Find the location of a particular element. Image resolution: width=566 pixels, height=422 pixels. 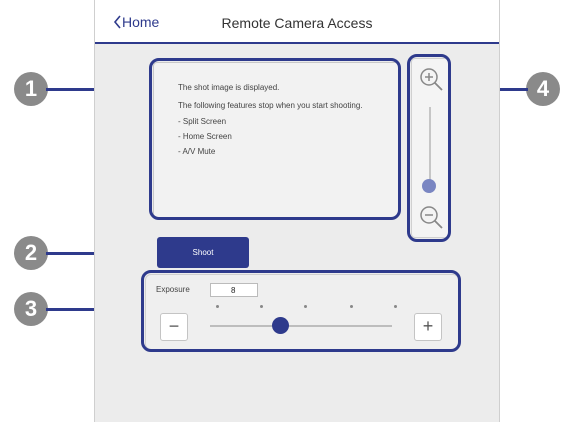

callout-1: 1 is located at coordinates (31, 89).